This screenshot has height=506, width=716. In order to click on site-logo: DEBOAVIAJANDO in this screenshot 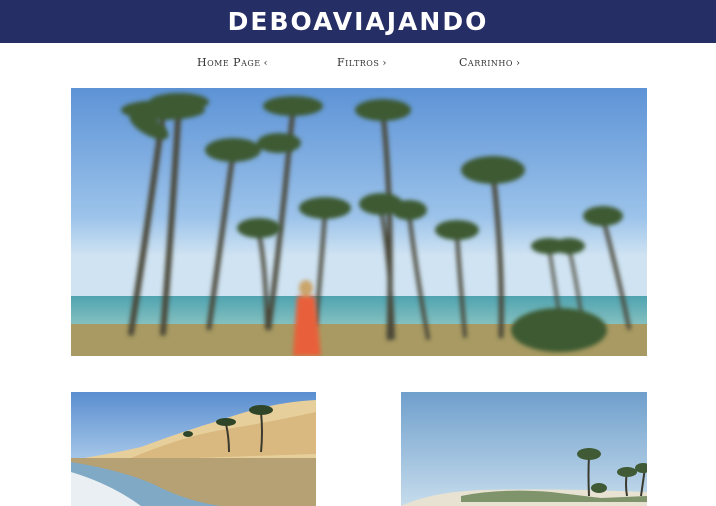, I will do `click(358, 21)`.